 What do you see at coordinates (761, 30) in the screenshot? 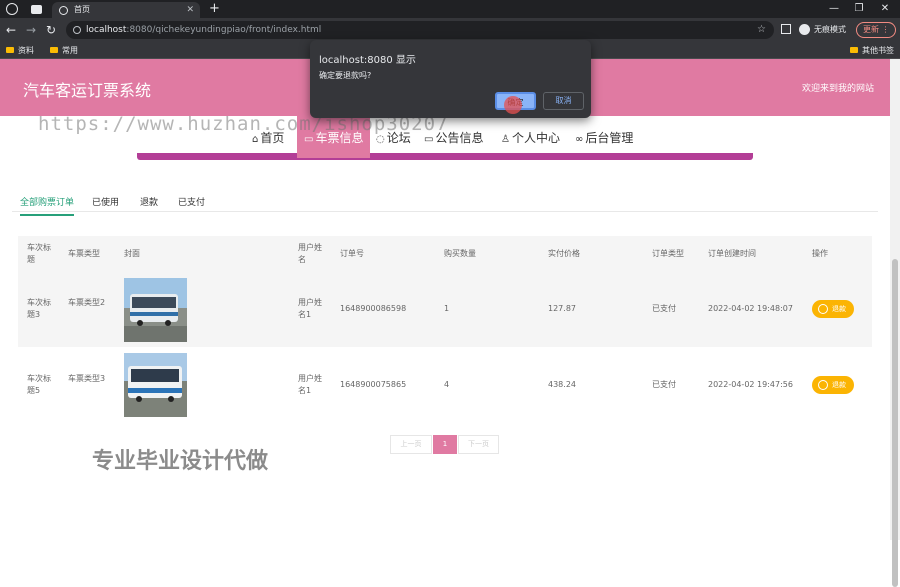
I see `bookmark-star-icon: ☆` at bounding box center [761, 30].